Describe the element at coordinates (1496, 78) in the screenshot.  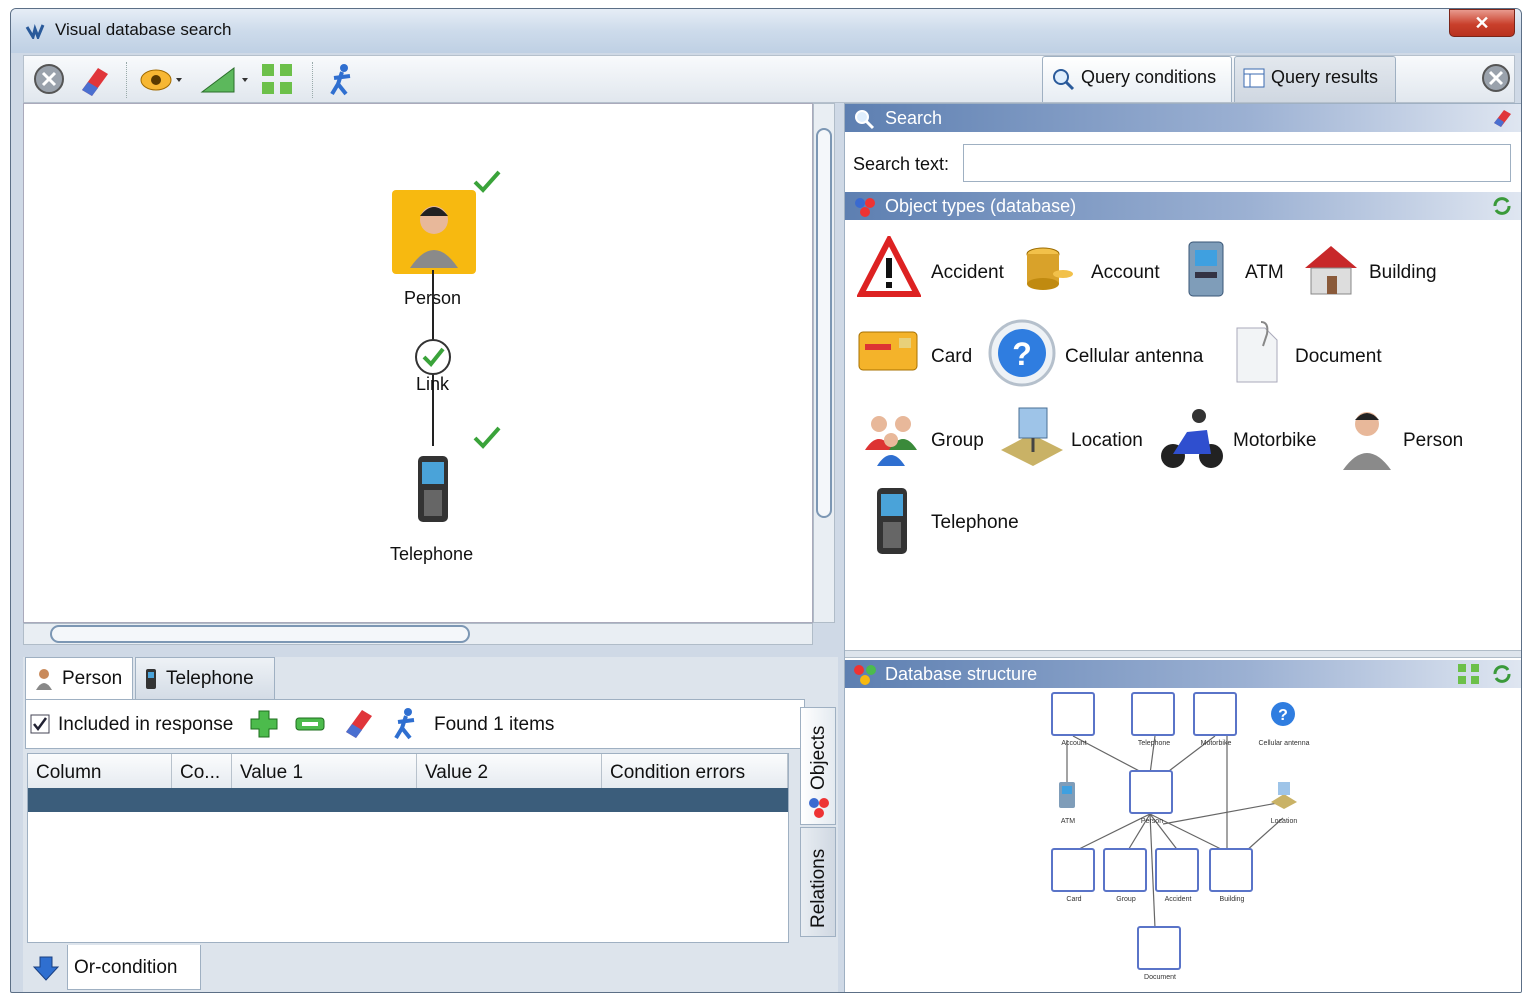
I see `close-panel-icon` at that location.